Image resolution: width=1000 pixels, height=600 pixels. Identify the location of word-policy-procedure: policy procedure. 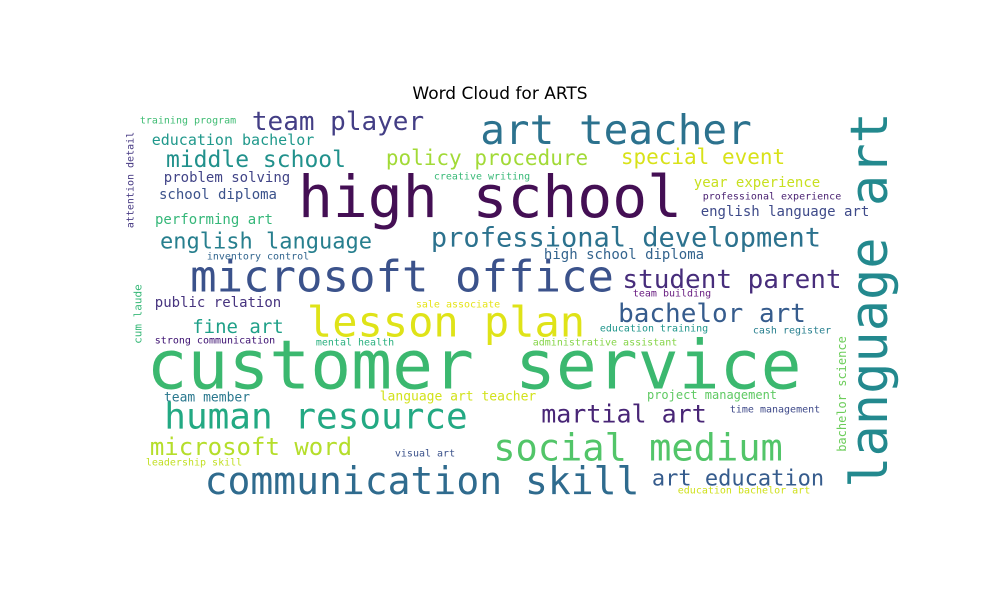
(487, 158).